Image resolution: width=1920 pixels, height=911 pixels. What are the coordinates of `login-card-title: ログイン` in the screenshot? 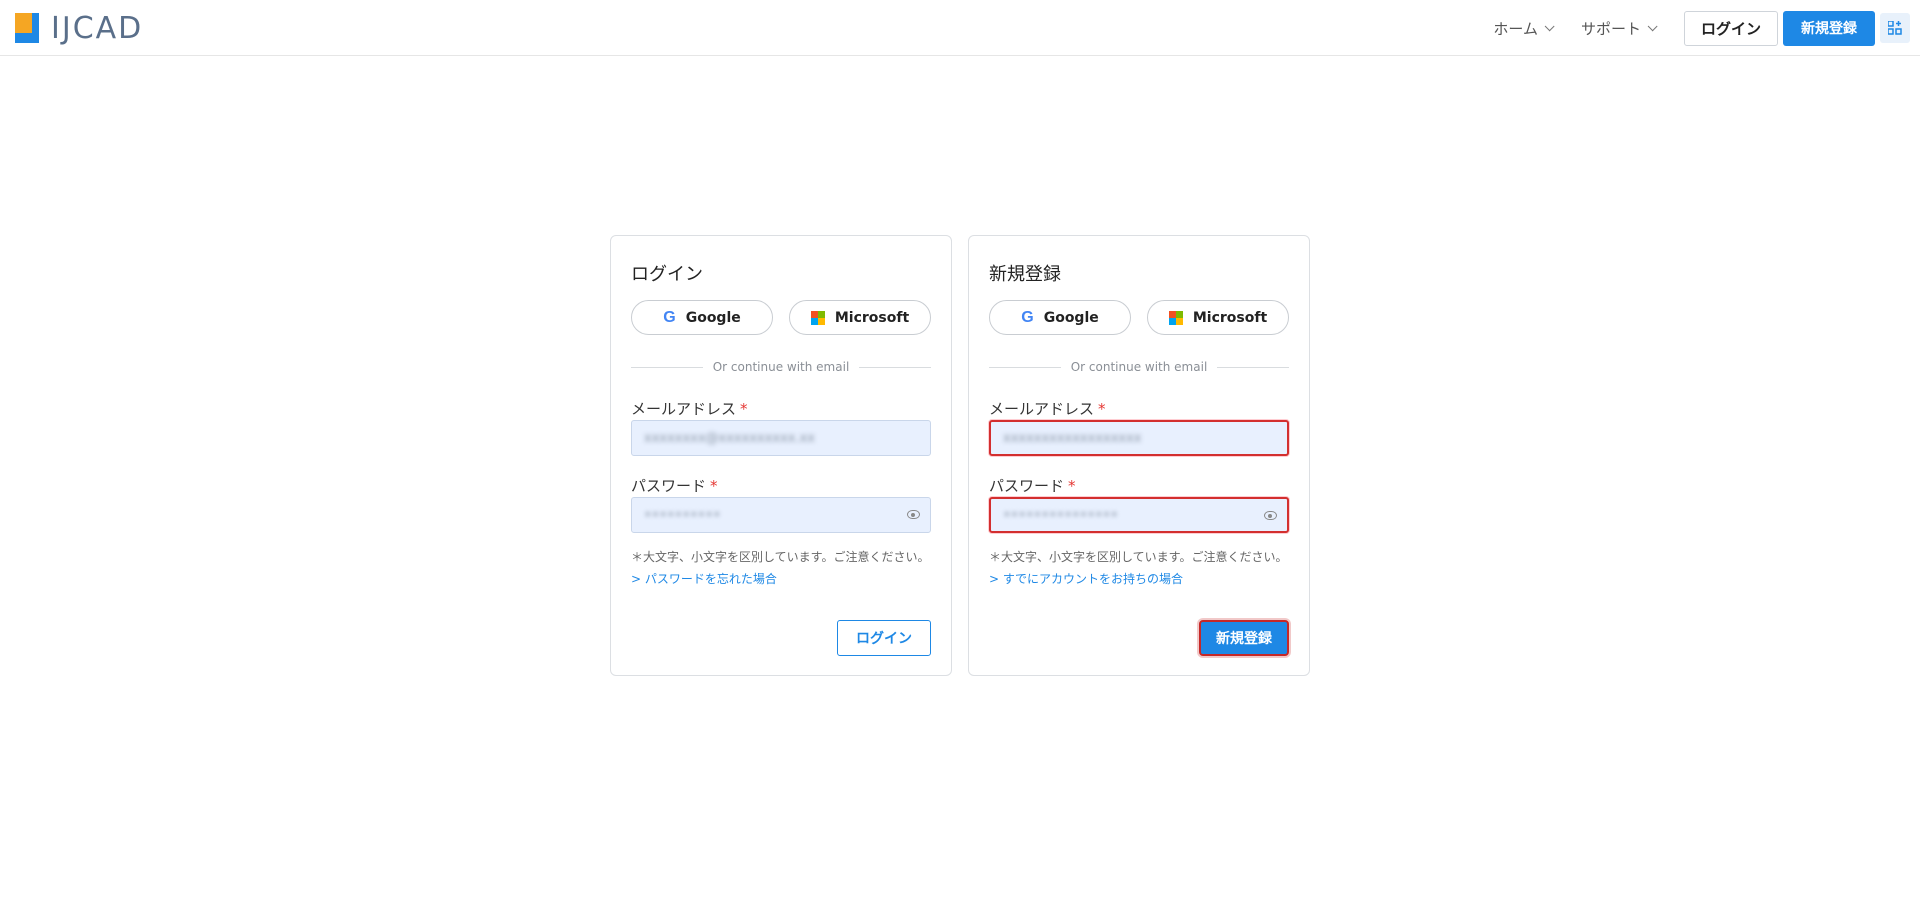 It's located at (667, 274).